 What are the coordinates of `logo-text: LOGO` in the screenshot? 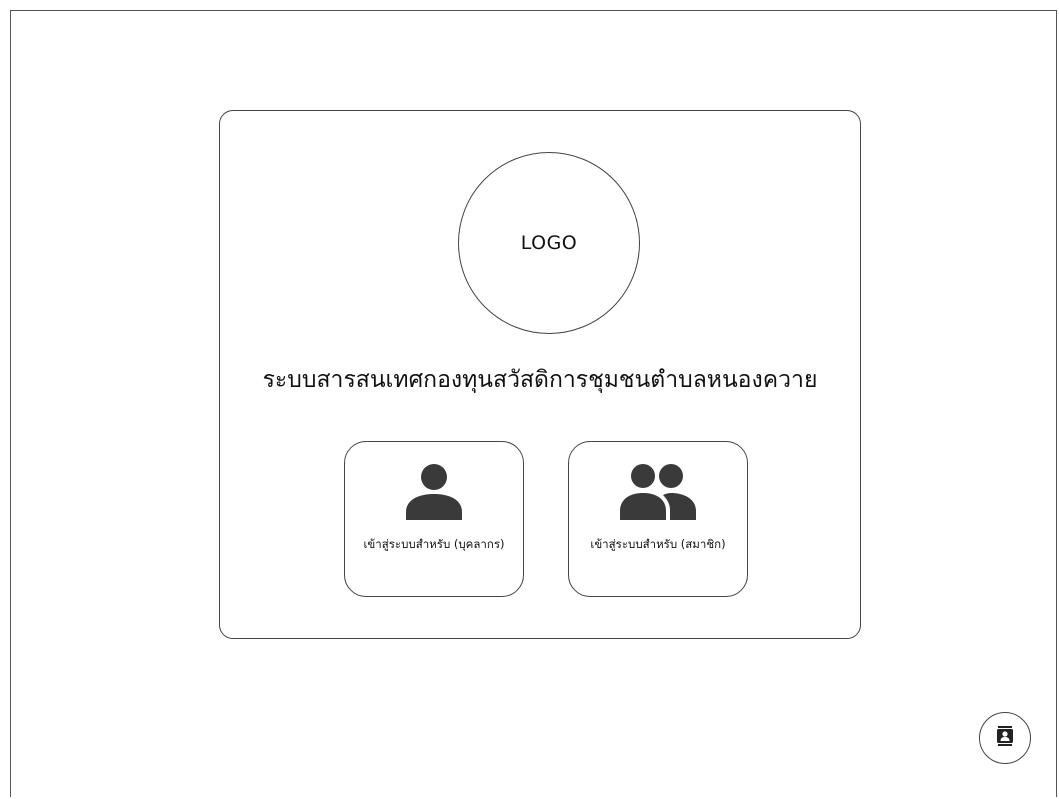 It's located at (549, 243).